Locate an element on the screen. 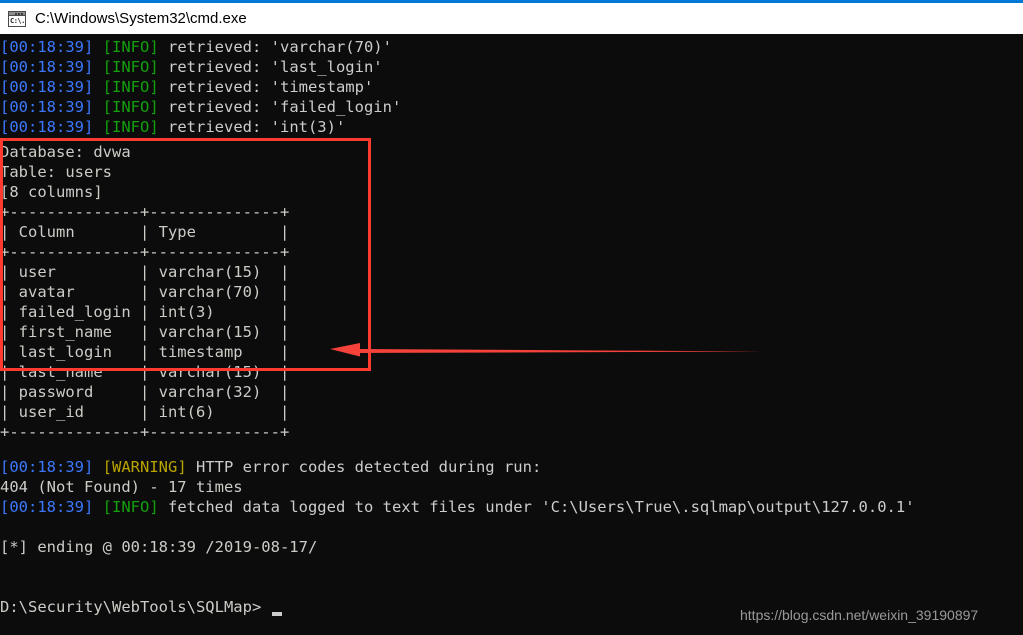 The image size is (1023, 635). cmd-icon-glyph: C:\. is located at coordinates (17, 20).